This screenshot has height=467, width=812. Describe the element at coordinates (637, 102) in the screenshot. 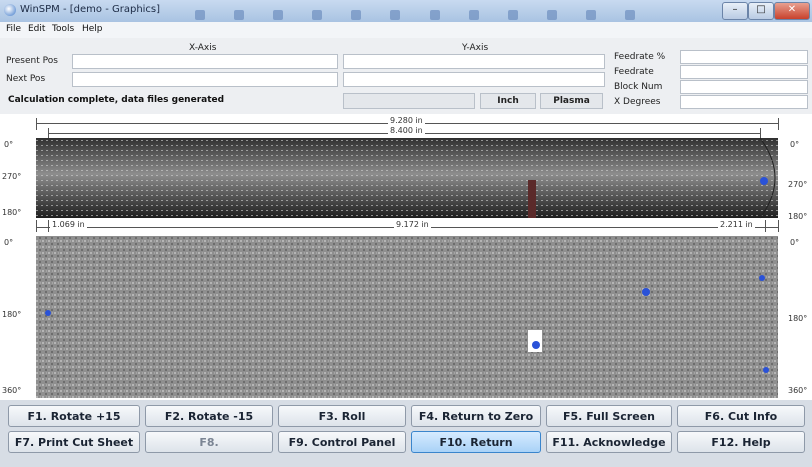

I see `x-degrees-label: X Degrees` at that location.